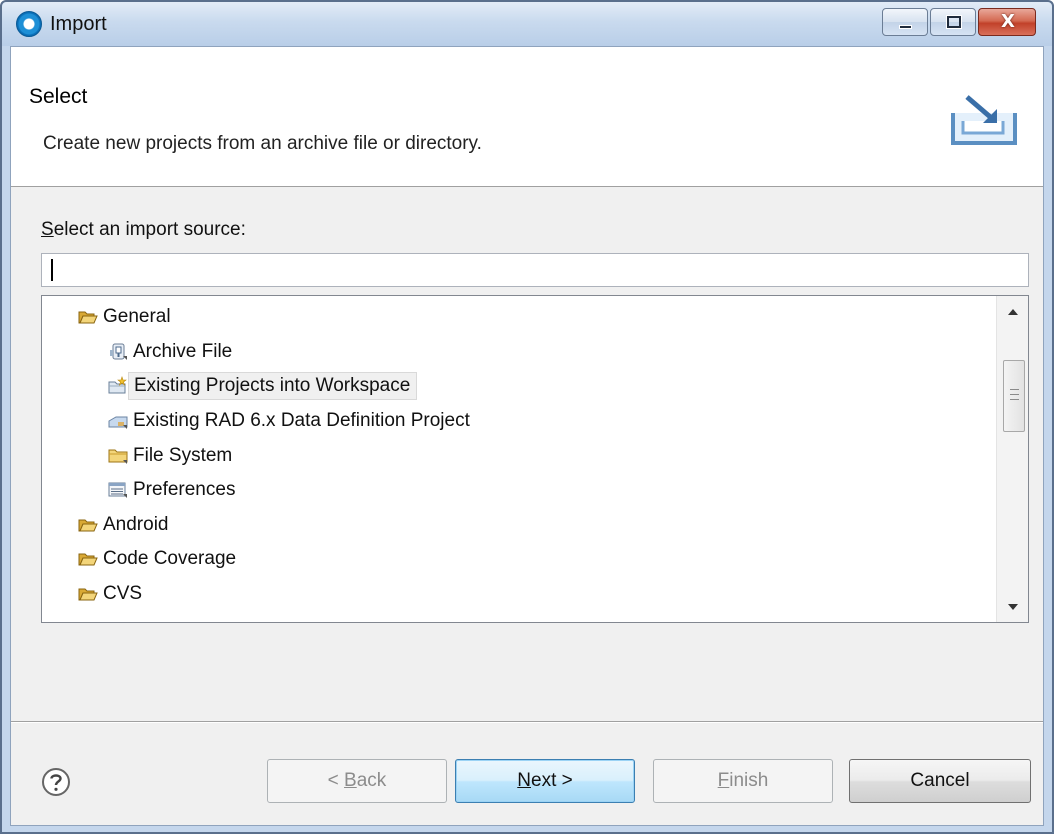 This screenshot has height=834, width=1054. What do you see at coordinates (118, 352) in the screenshot?
I see `archive-file-icon` at bounding box center [118, 352].